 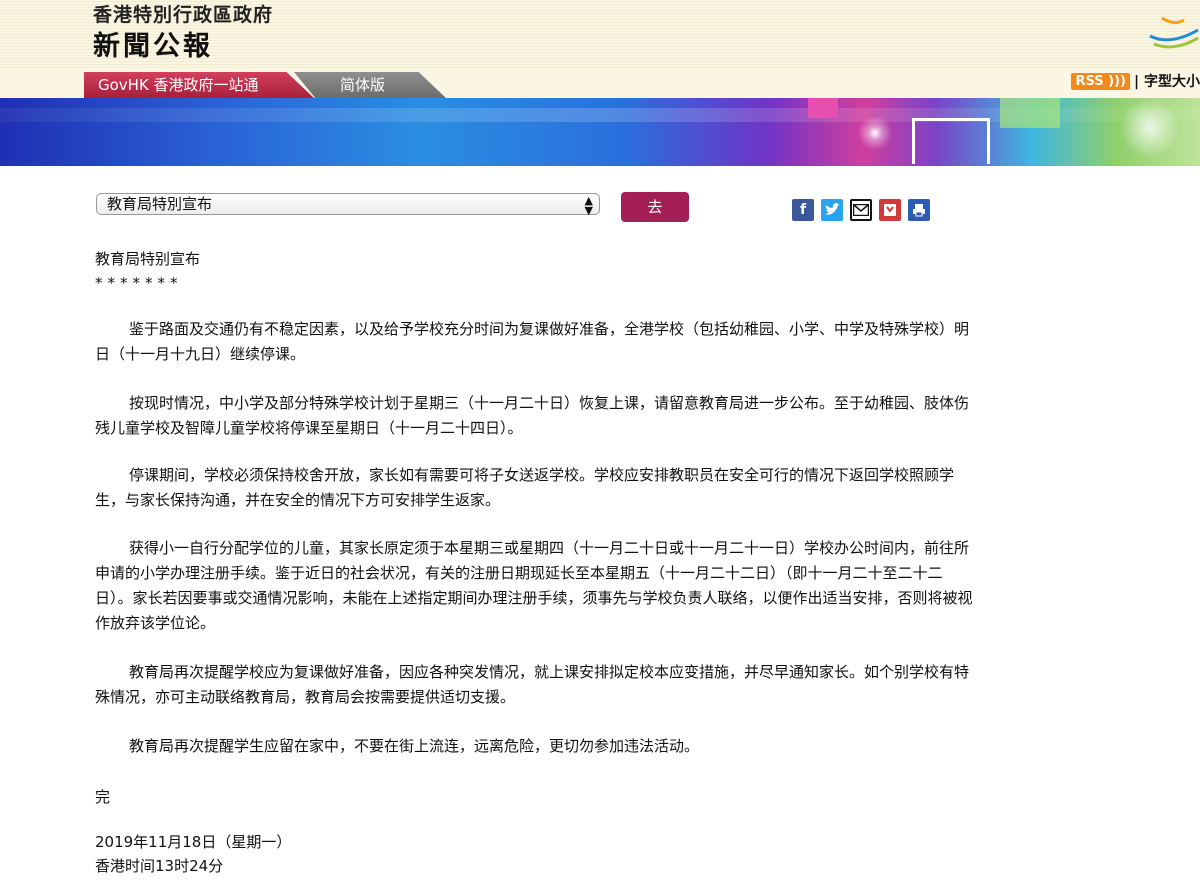 What do you see at coordinates (348, 205) in the screenshot?
I see `press-release-select: 教育局特別宣布 ▲ ▼` at bounding box center [348, 205].